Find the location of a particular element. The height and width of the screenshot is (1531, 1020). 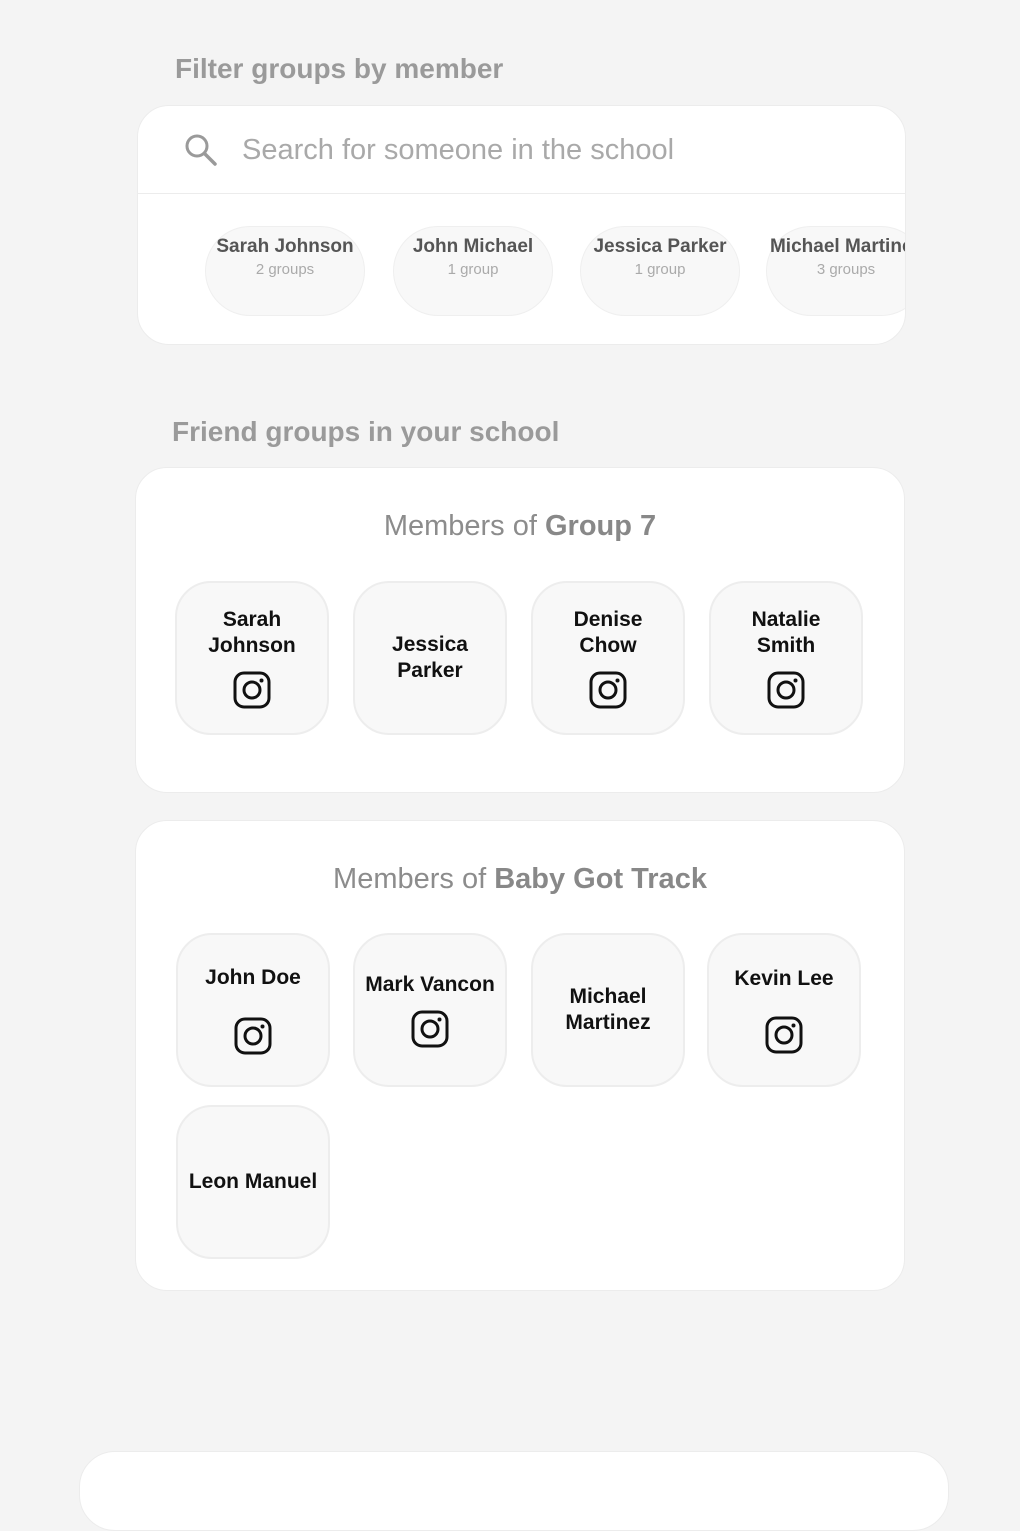

member-card: Jessica Parker is located at coordinates (430, 658).